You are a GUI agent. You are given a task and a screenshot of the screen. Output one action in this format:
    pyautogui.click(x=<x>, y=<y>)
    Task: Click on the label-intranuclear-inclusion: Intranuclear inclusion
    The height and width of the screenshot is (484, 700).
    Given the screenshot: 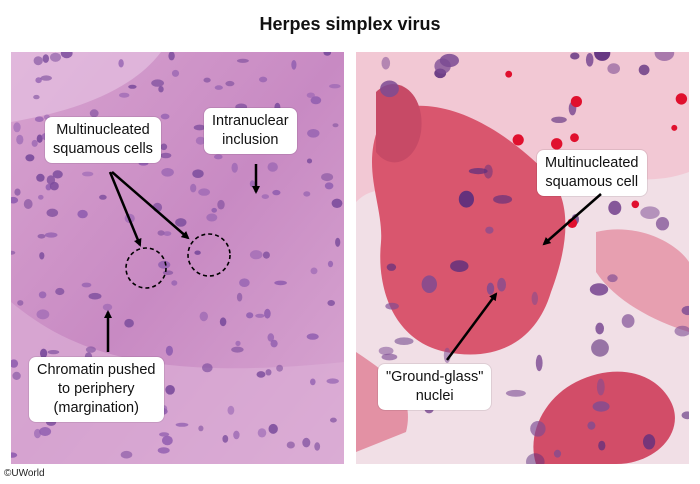 What is the action you would take?
    pyautogui.click(x=250, y=131)
    